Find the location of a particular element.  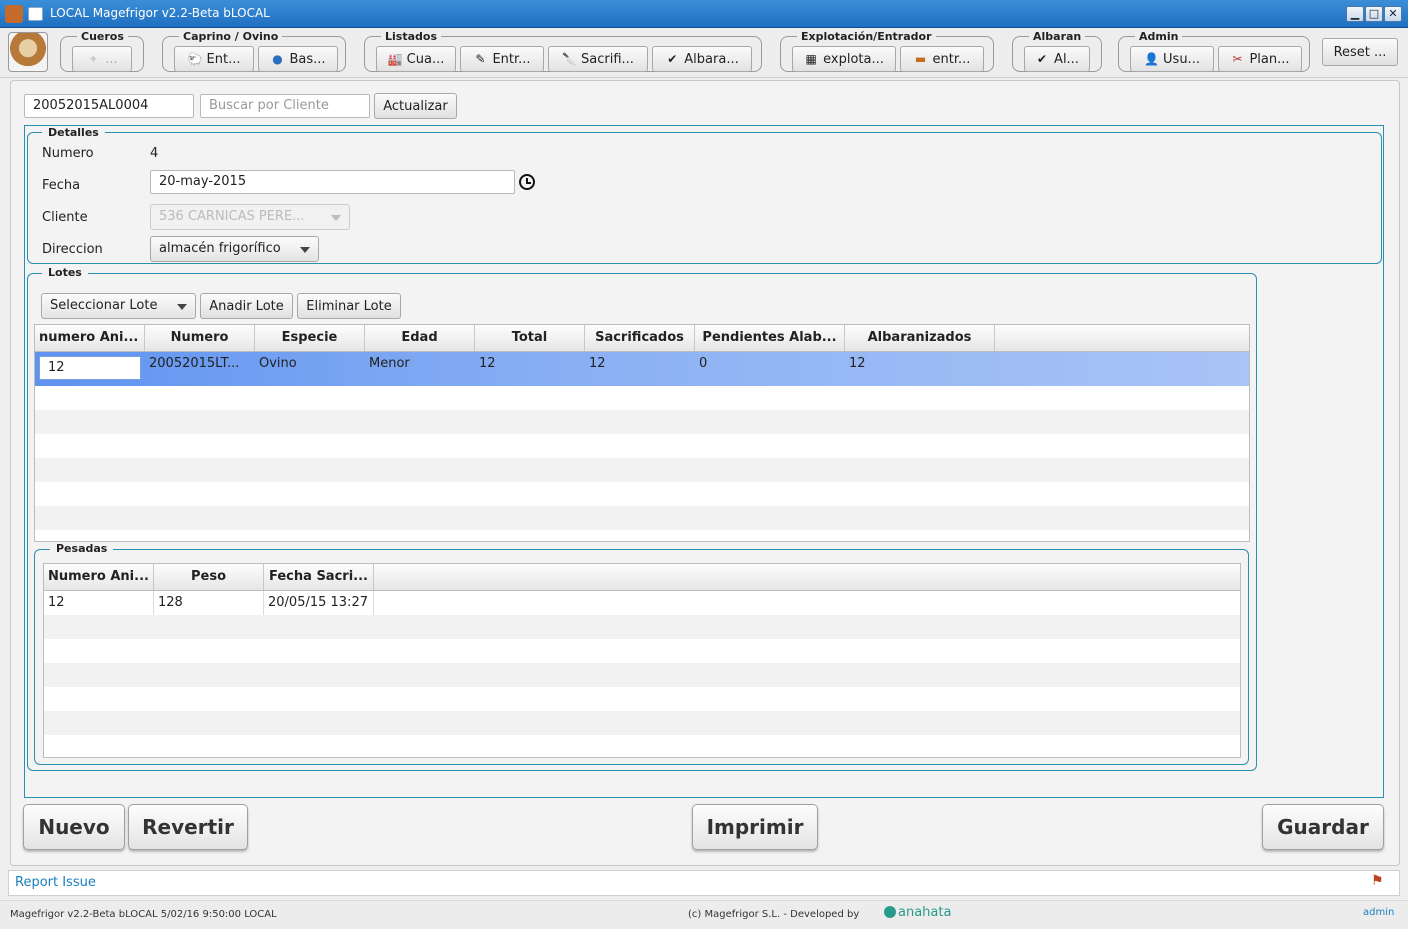

pesadas-legend: Pesadas is located at coordinates (82, 548).